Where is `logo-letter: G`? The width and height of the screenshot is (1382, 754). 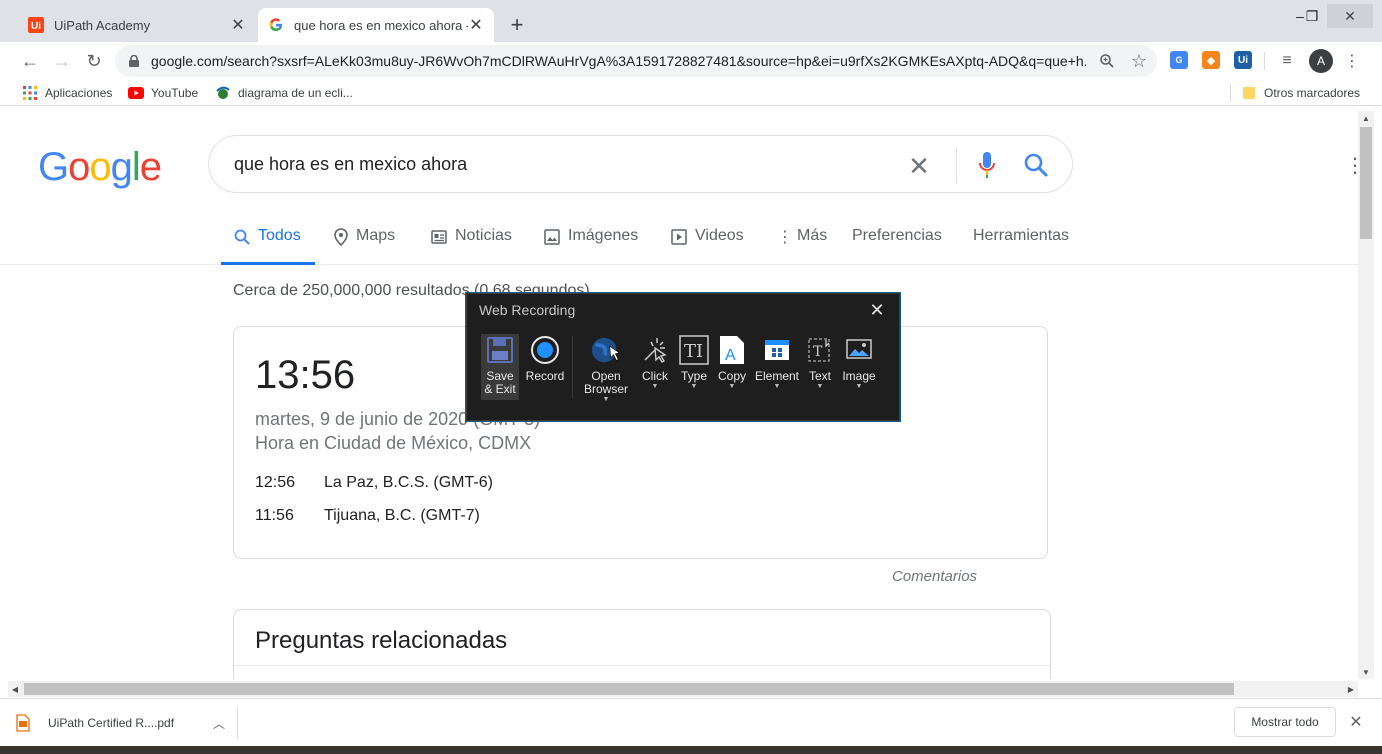
logo-letter: G is located at coordinates (53, 167).